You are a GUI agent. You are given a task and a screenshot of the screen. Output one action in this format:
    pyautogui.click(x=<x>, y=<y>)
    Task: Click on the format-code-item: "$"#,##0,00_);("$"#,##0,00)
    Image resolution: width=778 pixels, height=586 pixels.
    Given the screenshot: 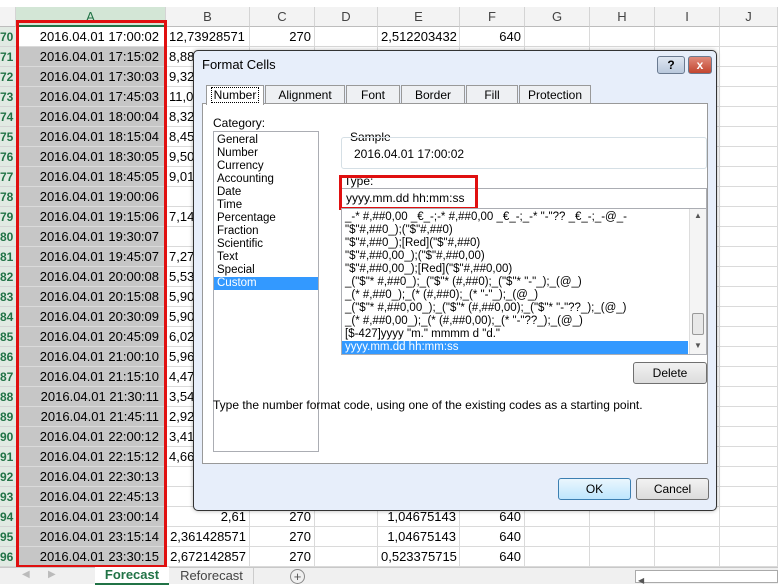 What is the action you would take?
    pyautogui.click(x=515, y=256)
    